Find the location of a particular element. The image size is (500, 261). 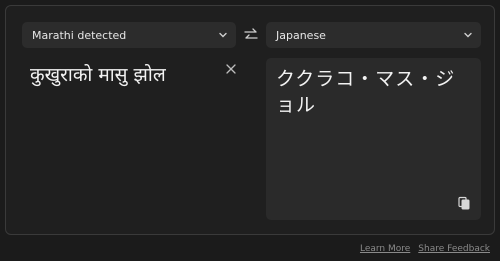

close-icon is located at coordinates (231, 69).